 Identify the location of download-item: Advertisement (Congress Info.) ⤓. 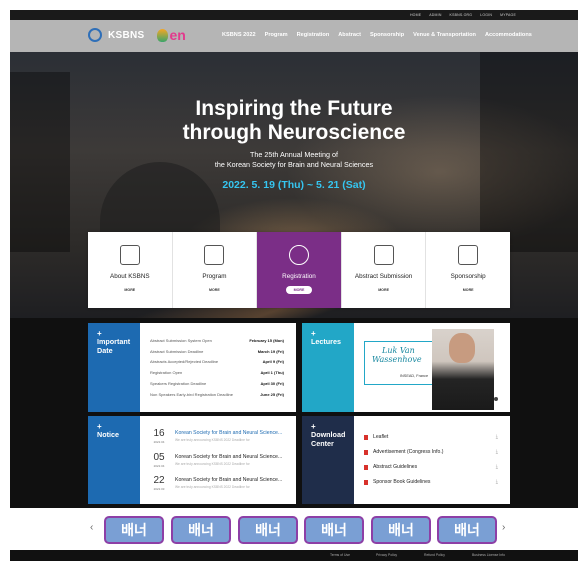
(431, 452).